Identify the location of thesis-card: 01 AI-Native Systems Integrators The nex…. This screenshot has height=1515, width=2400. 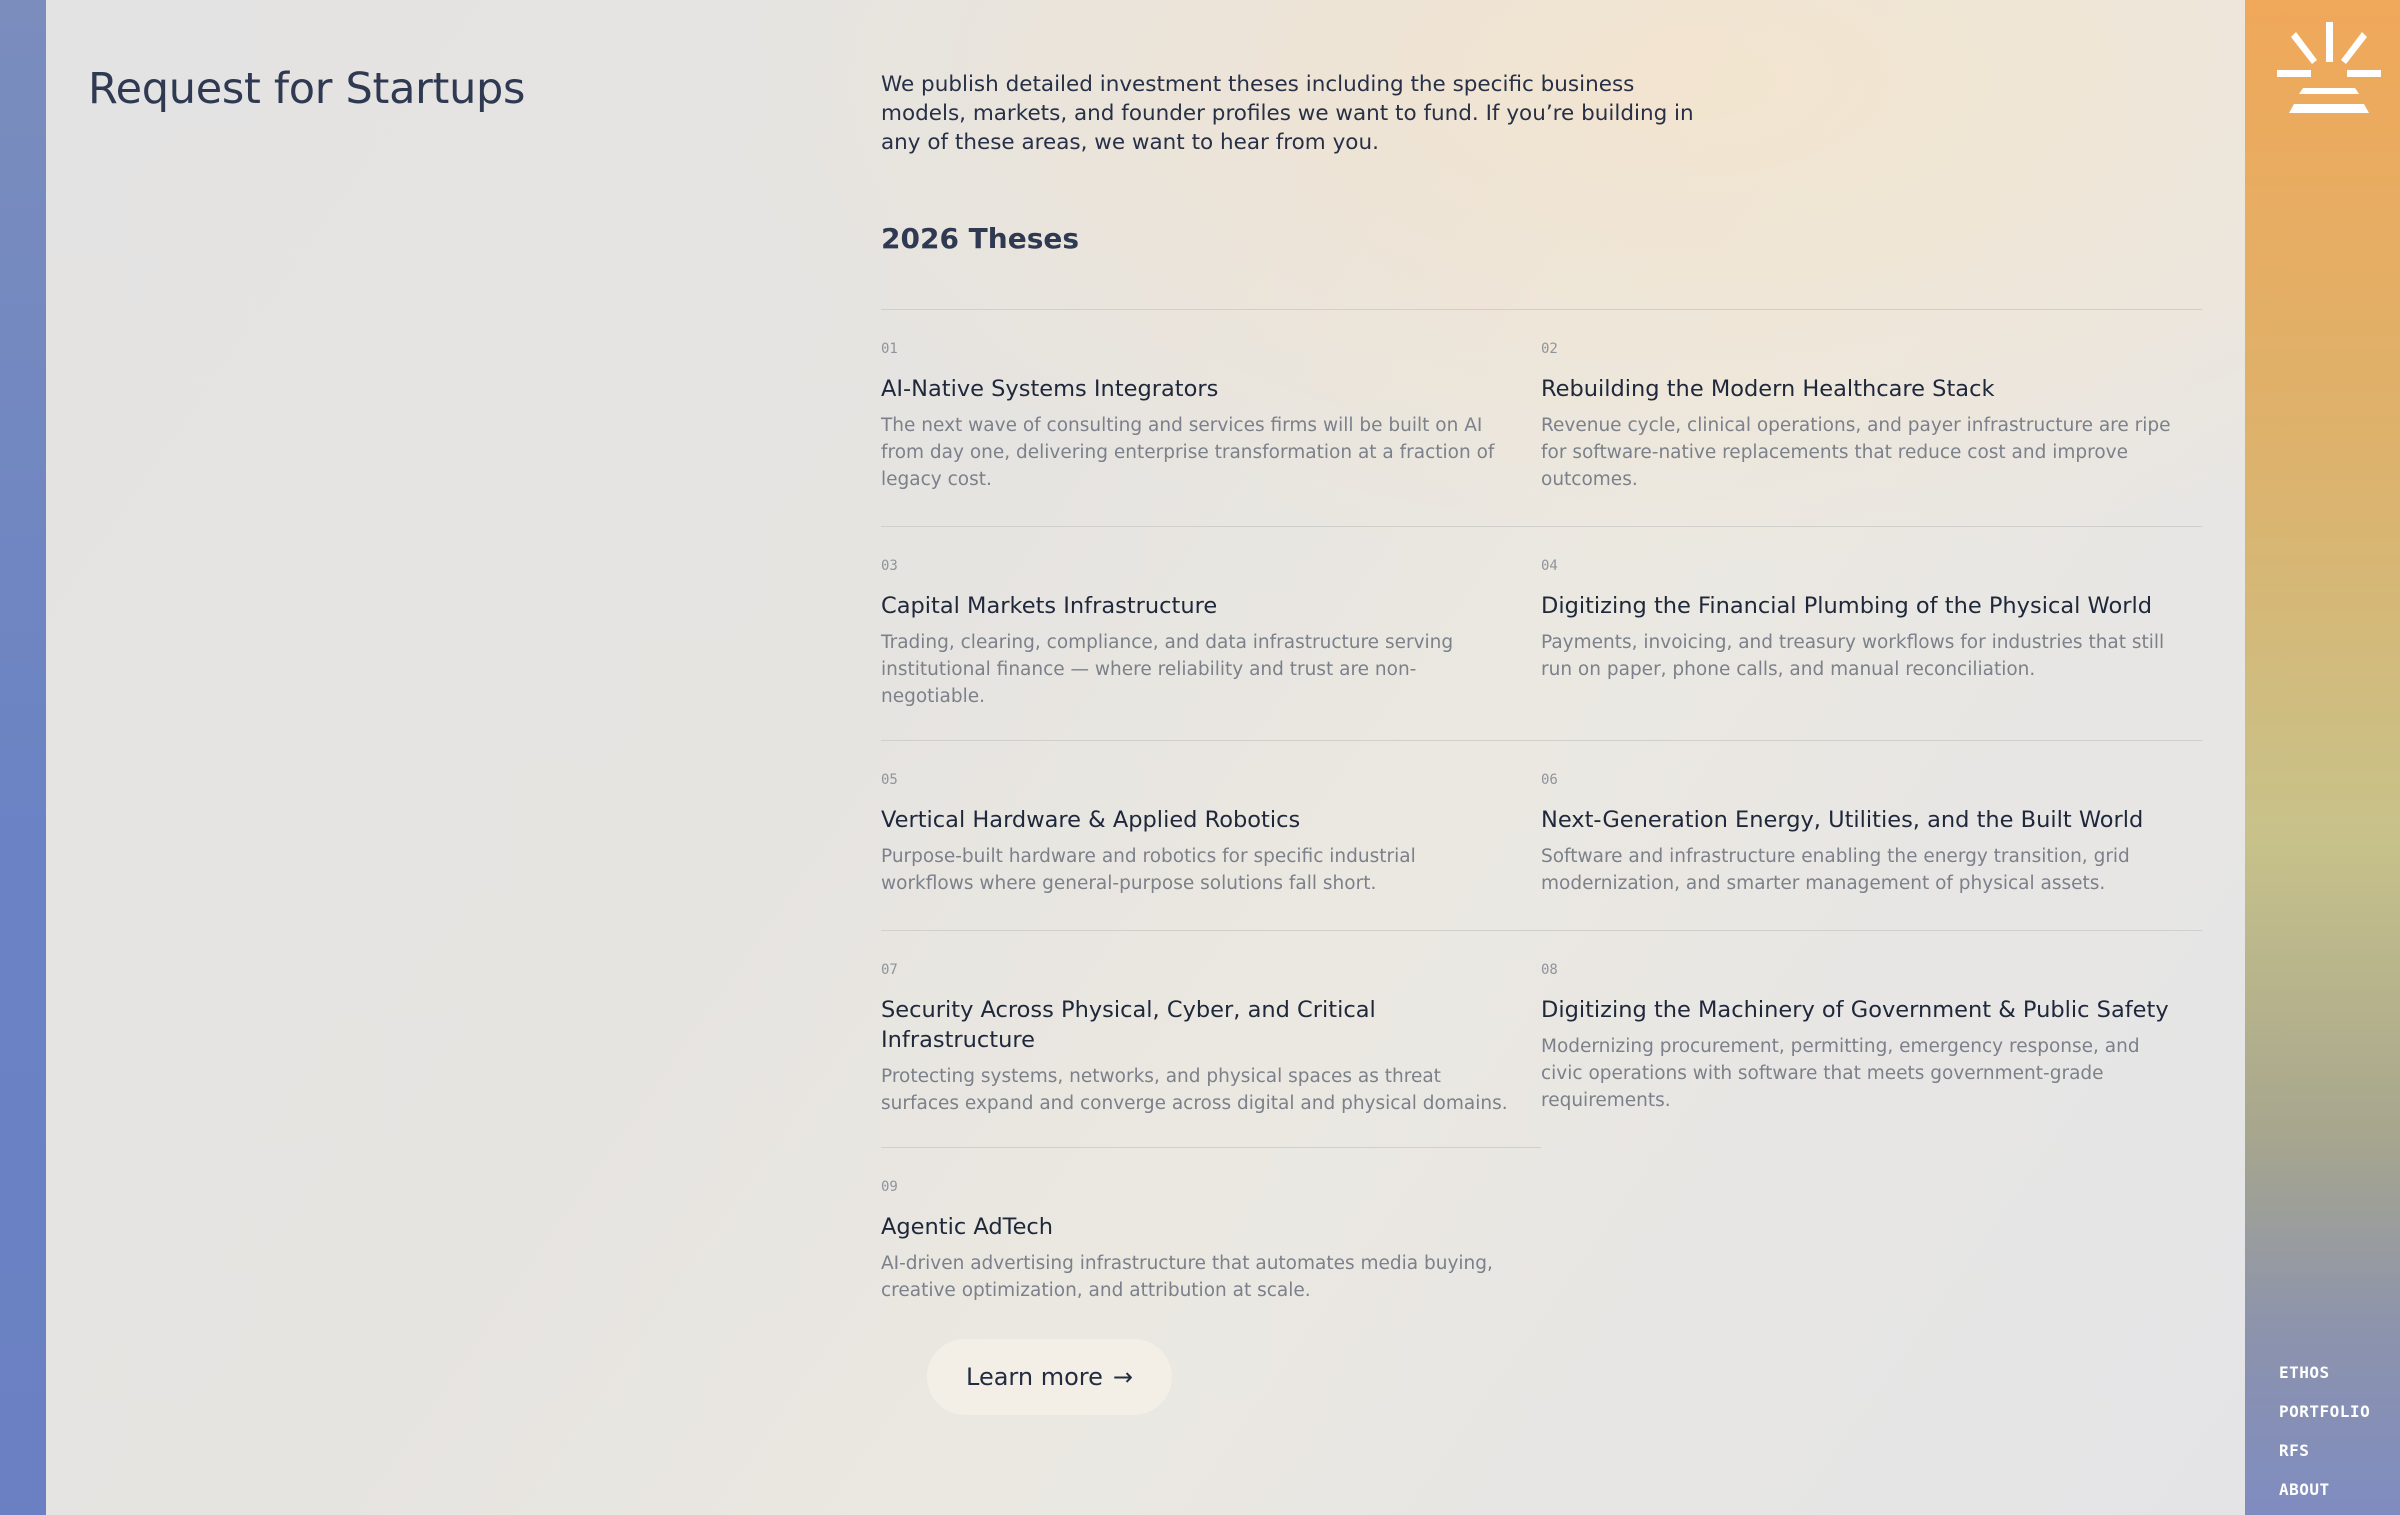
(1211, 417).